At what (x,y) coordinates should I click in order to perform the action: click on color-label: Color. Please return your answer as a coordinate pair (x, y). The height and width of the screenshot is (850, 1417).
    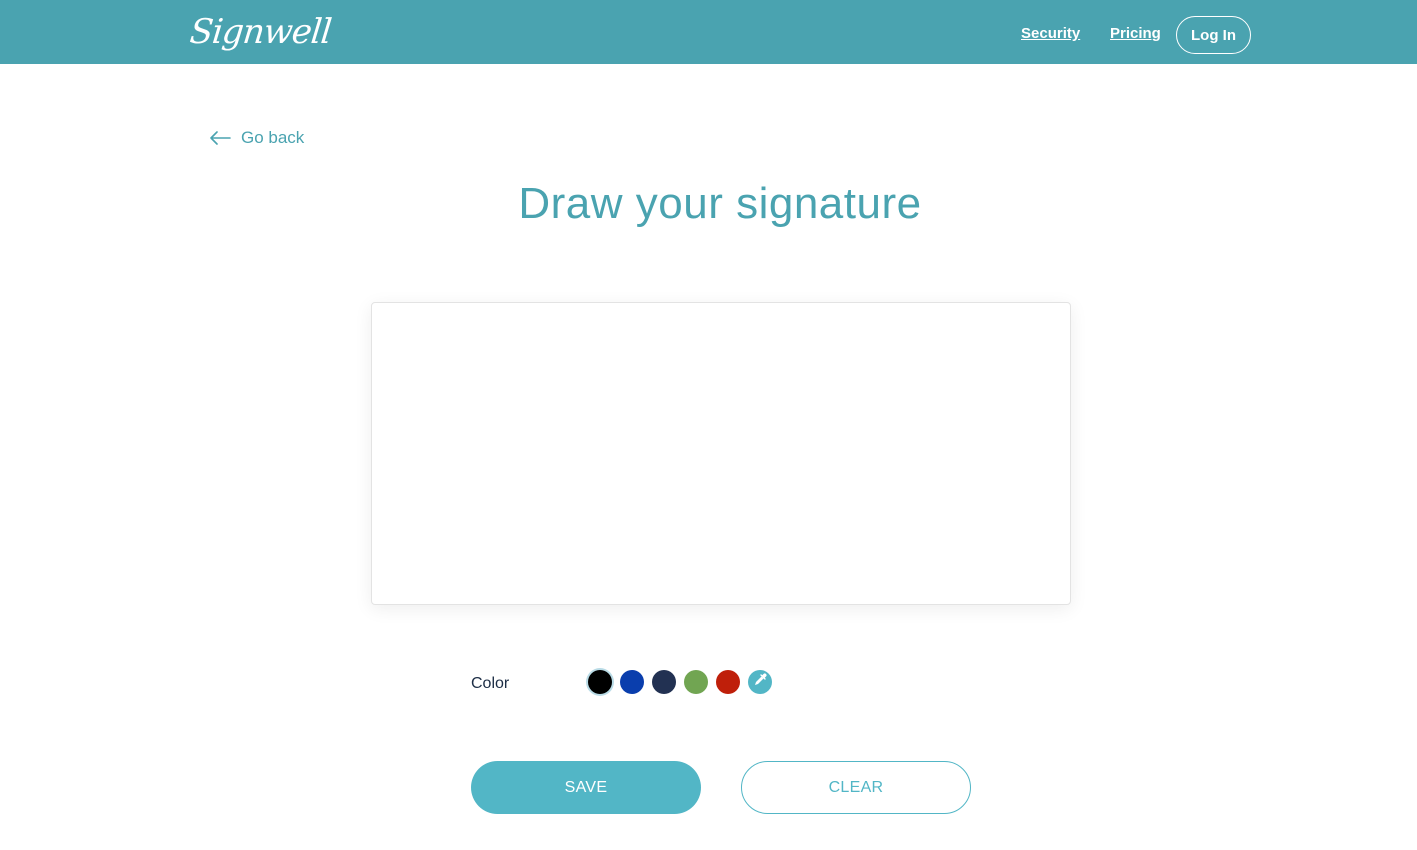
    Looking at the image, I should click on (490, 683).